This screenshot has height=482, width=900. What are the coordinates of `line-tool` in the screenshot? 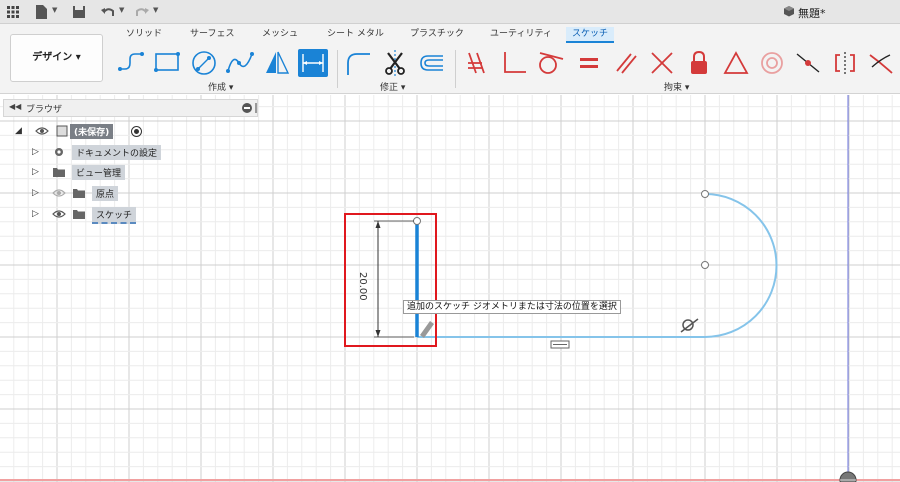 It's located at (131, 63).